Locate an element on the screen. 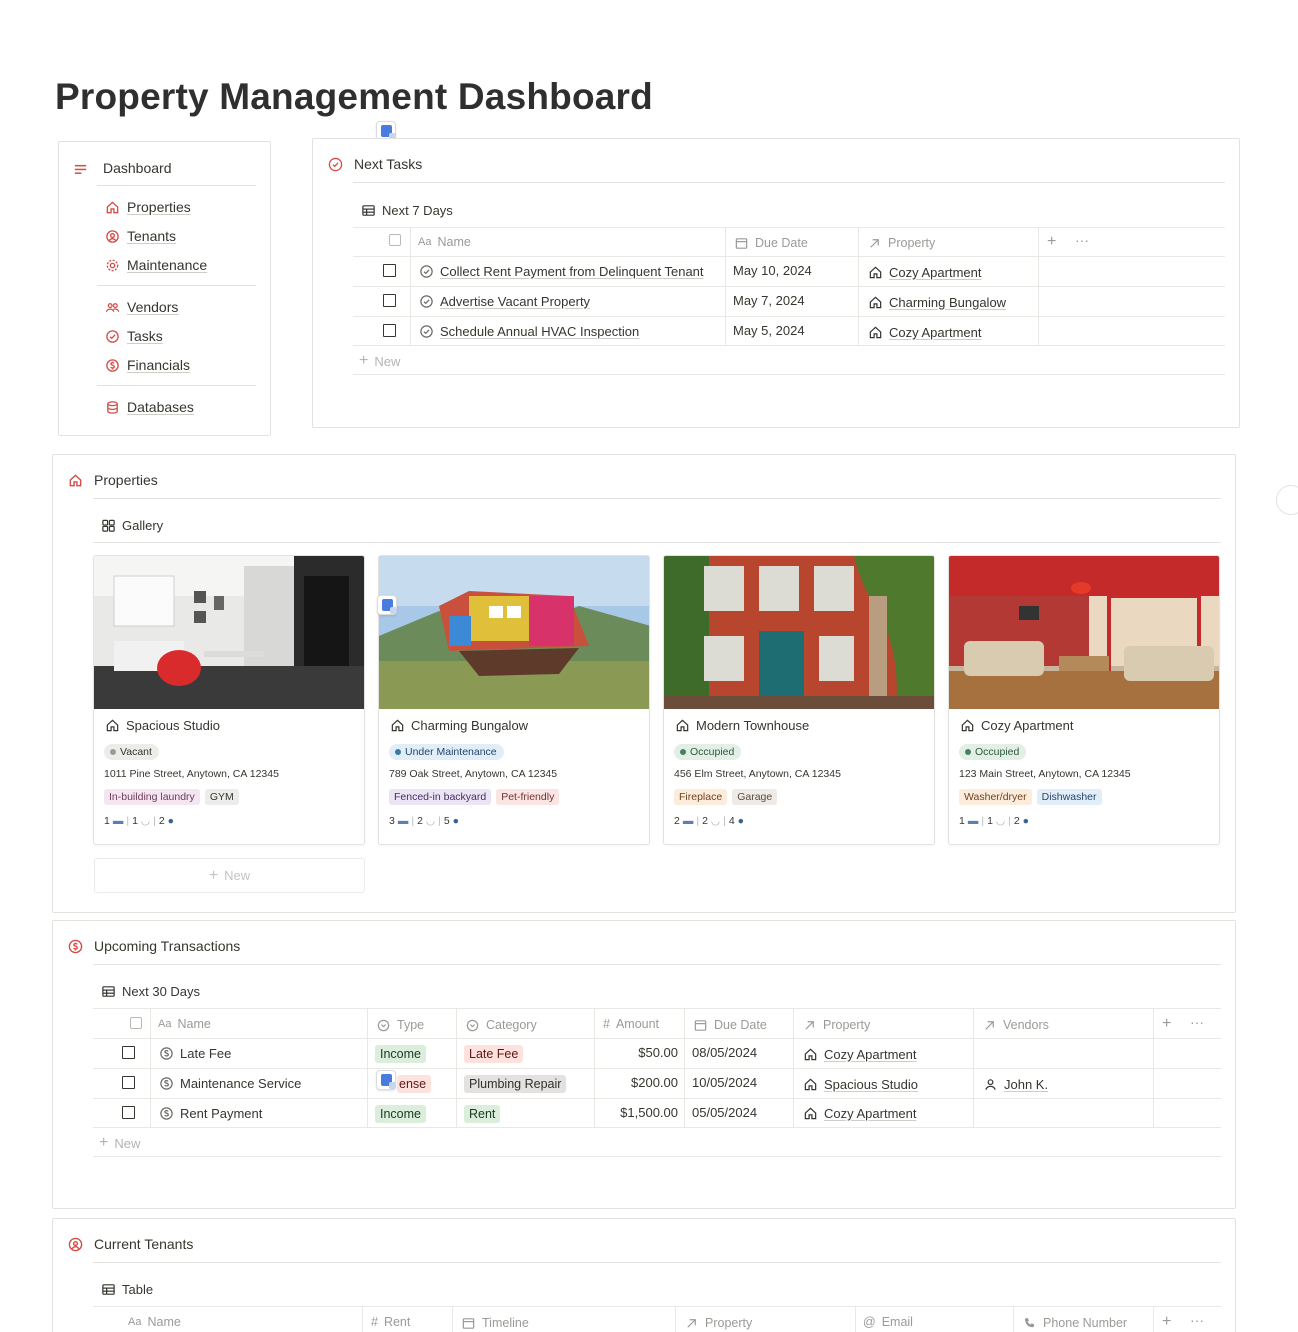  task-property: Charming Bungalow is located at coordinates (936, 302).